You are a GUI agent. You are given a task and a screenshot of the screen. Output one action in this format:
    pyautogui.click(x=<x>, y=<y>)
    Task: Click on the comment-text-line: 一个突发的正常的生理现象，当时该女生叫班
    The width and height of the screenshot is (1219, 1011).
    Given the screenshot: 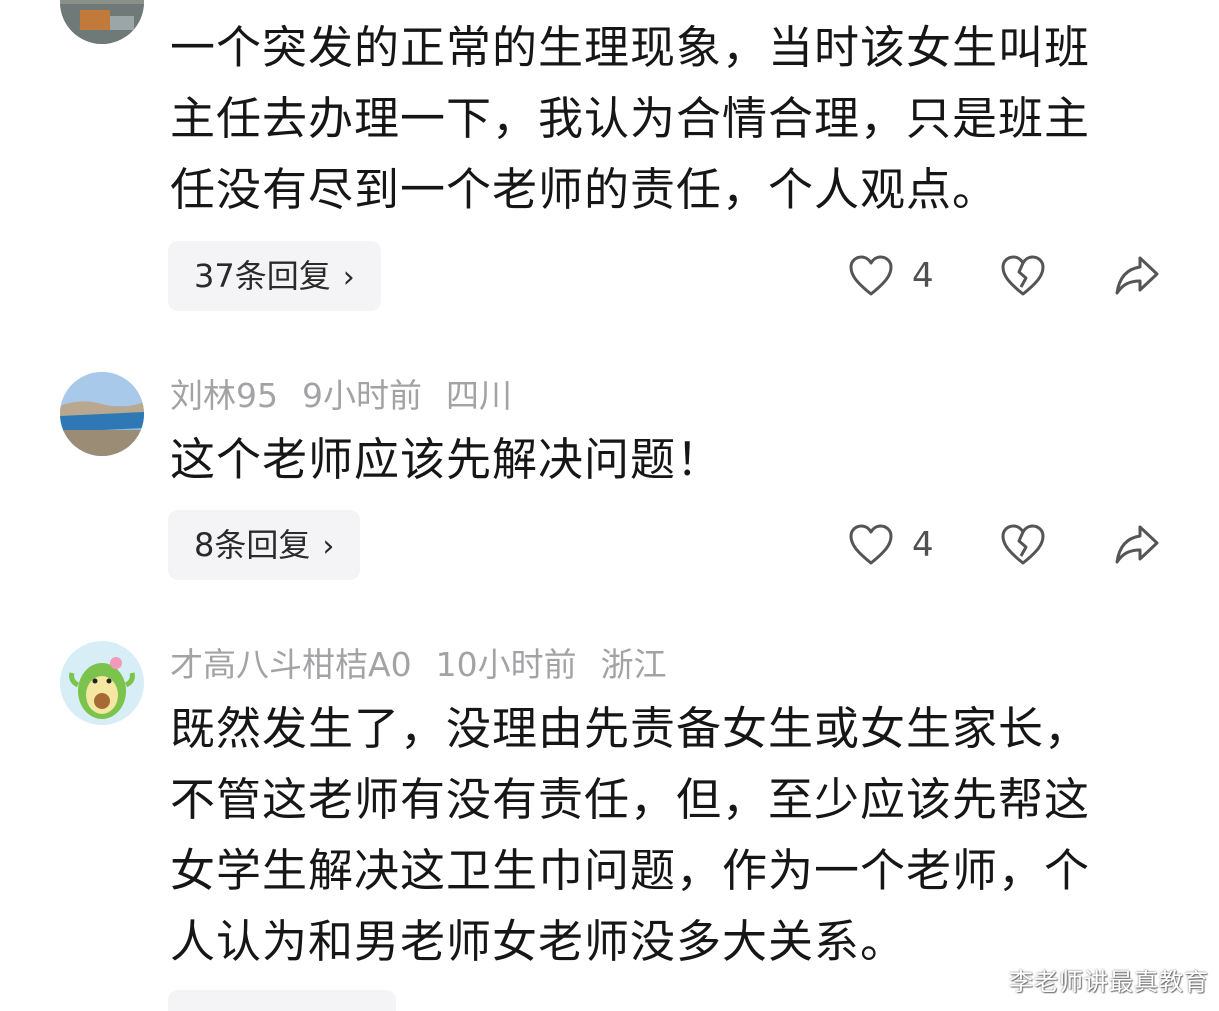 What is the action you would take?
    pyautogui.click(x=630, y=47)
    